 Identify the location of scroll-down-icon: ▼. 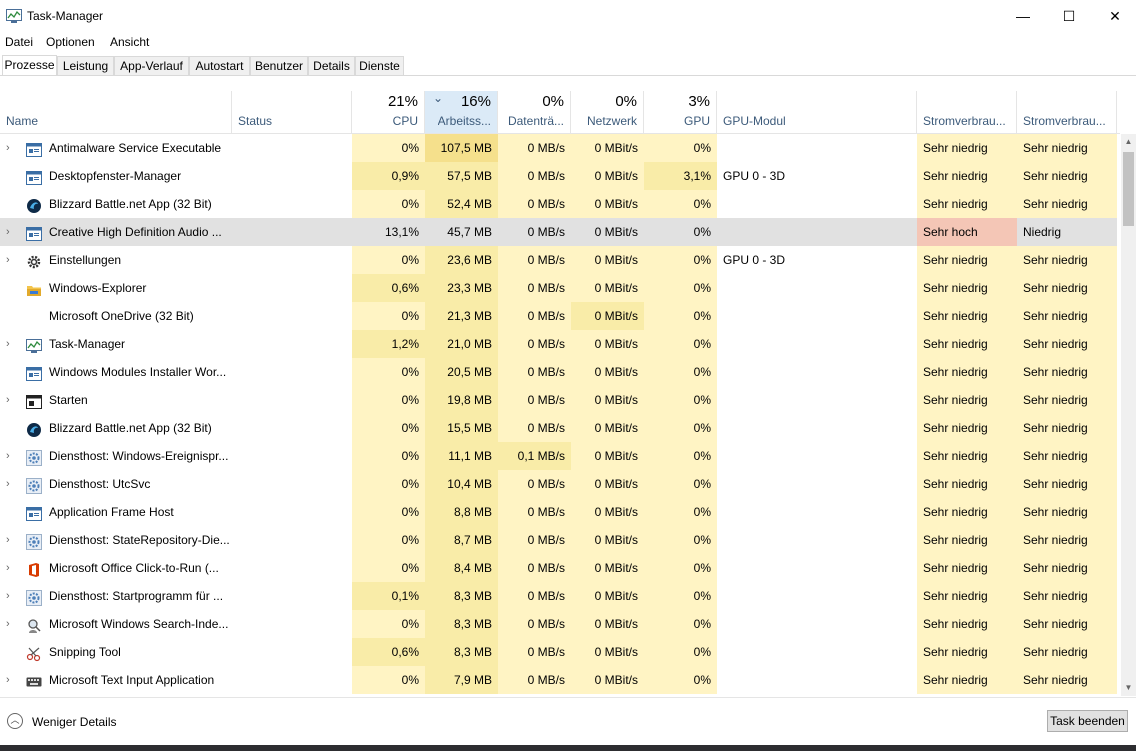
(1128, 688).